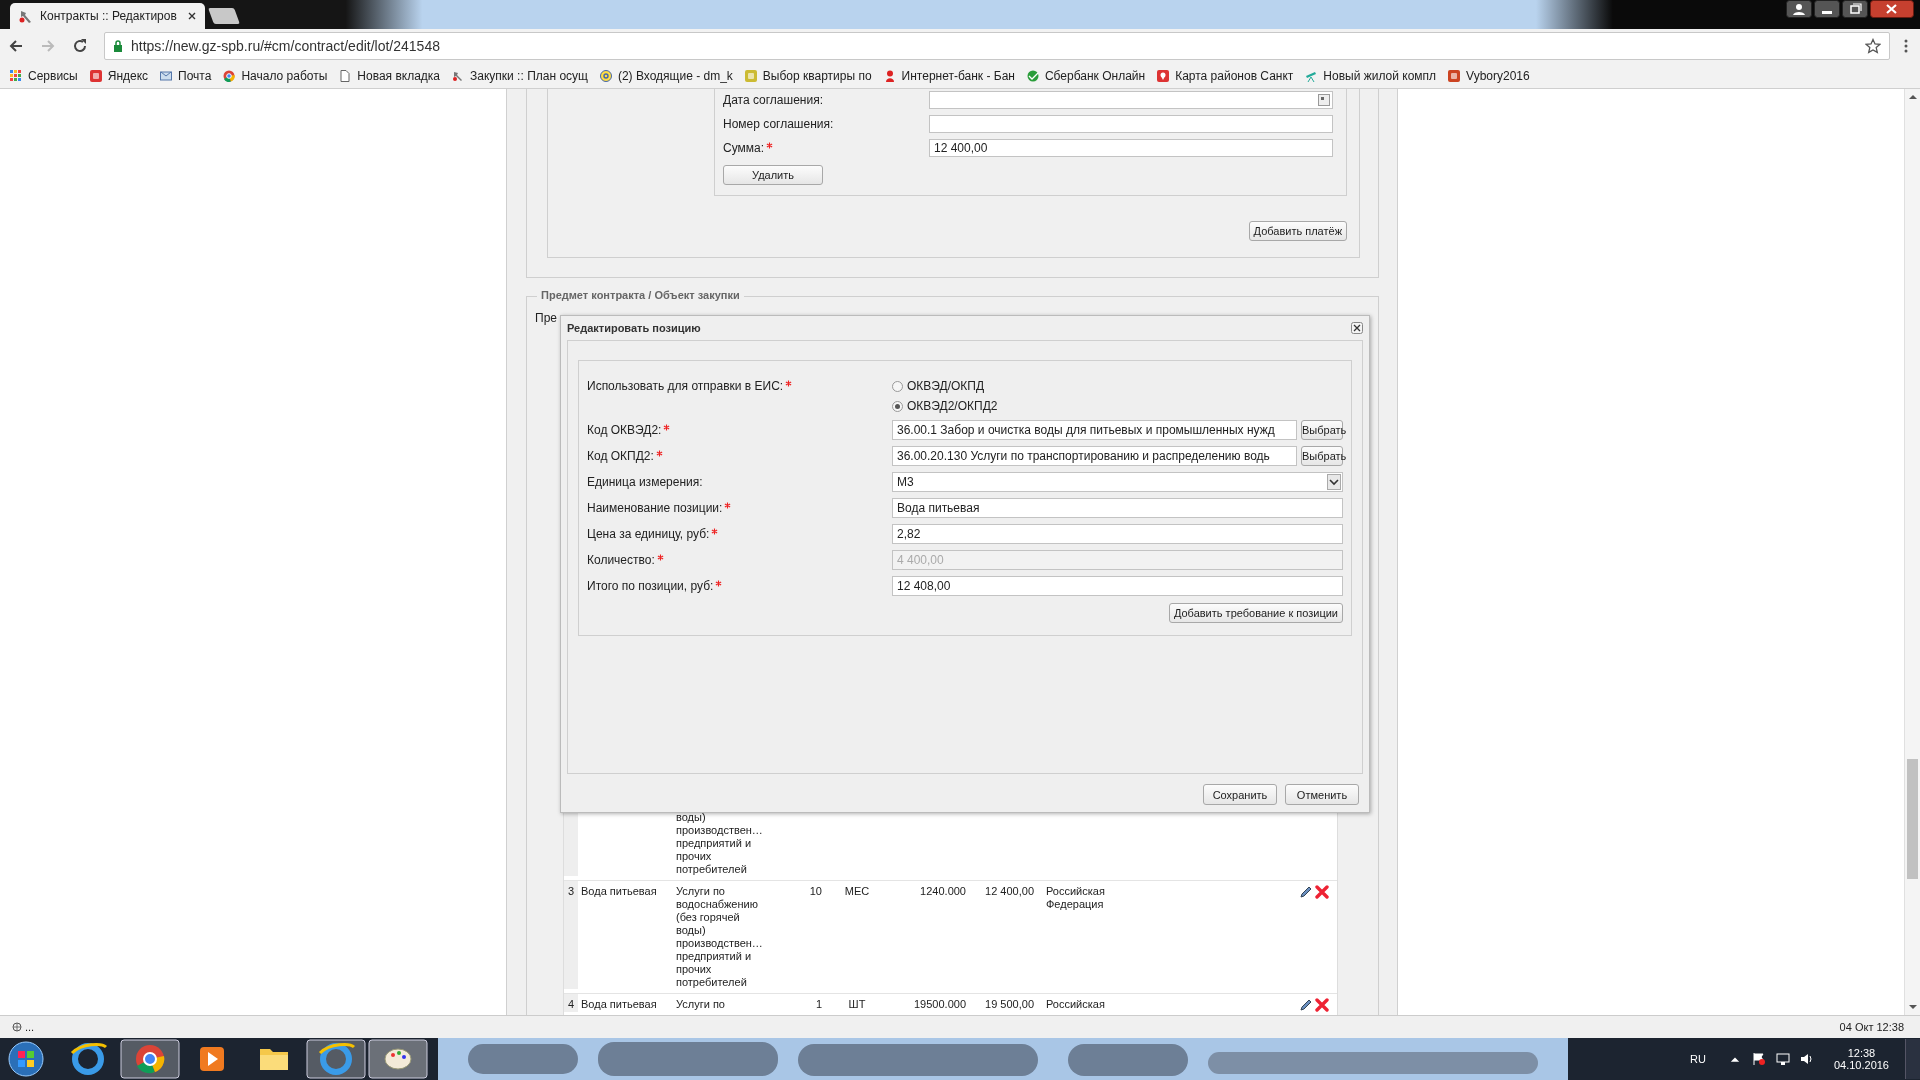 The image size is (1920, 1080). I want to click on envelope-icon, so click(166, 75).